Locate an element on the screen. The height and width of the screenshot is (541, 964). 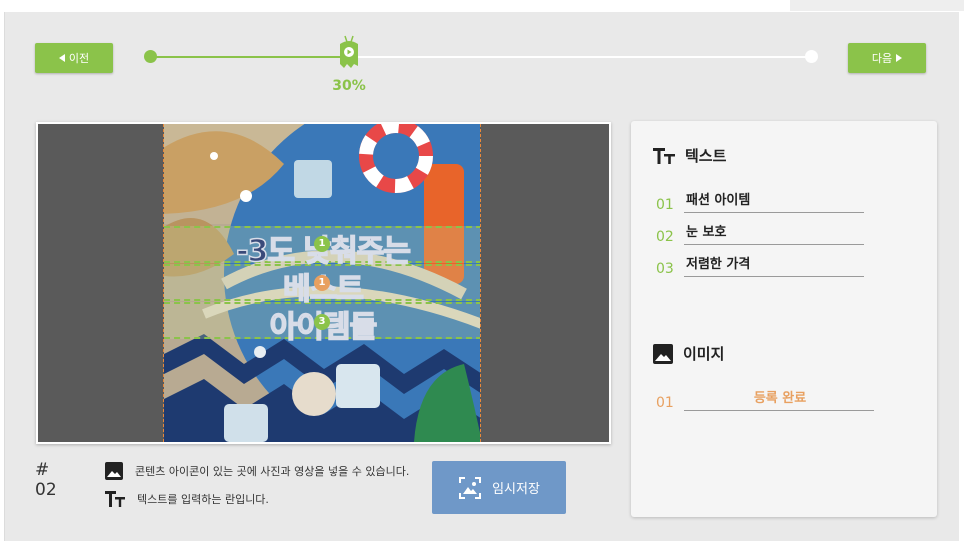
text-field-3: 03 저렴한 가격 is located at coordinates (760, 265).